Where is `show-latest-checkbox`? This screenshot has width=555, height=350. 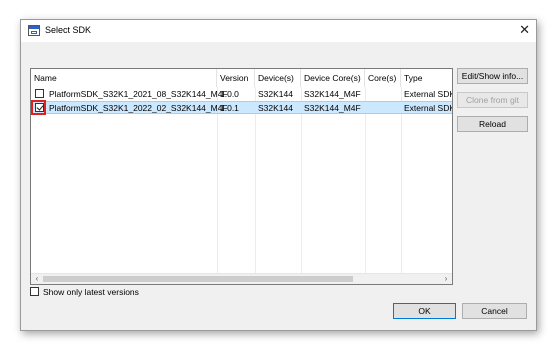 show-latest-checkbox is located at coordinates (34, 291).